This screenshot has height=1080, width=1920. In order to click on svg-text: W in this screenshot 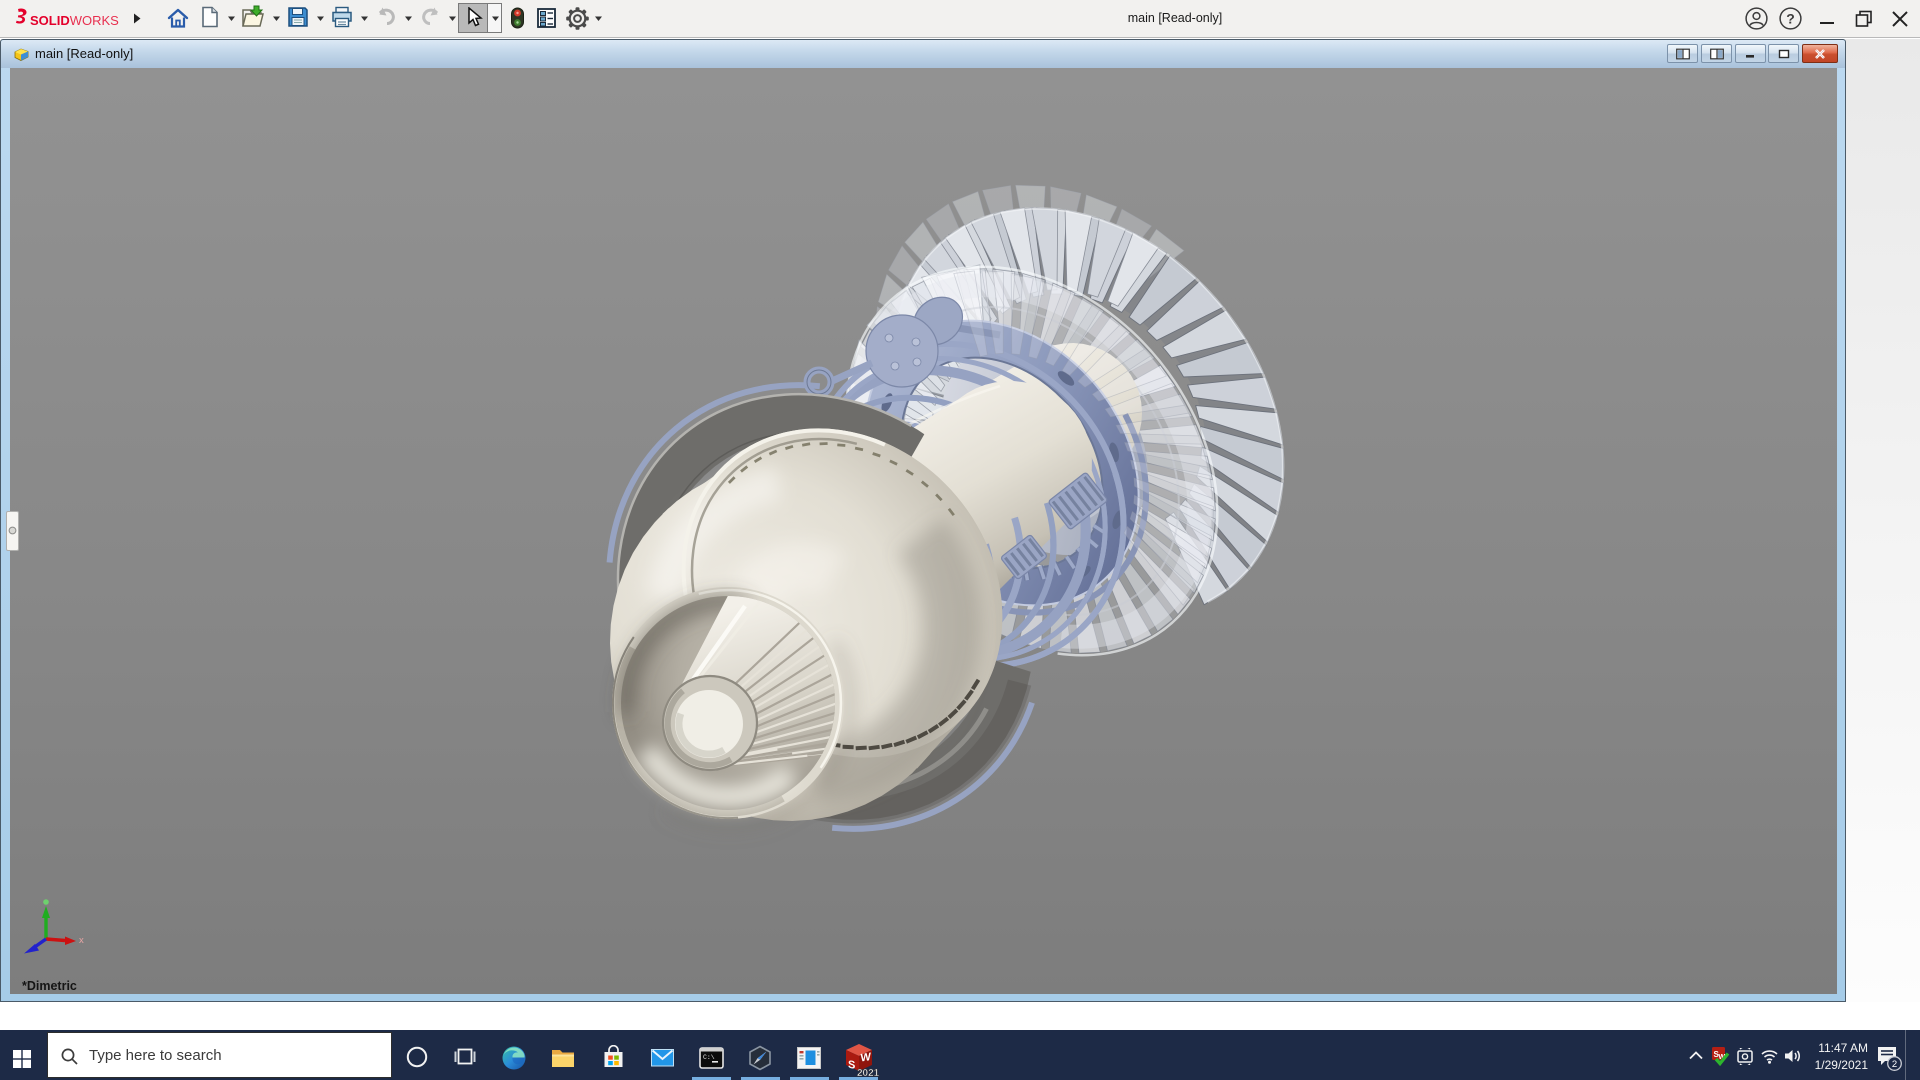, I will do `click(866, 1057)`.